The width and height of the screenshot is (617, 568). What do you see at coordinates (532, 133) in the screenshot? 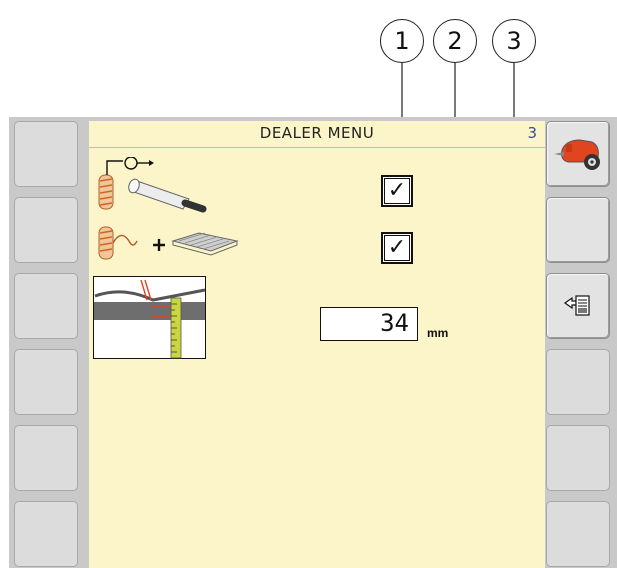
I see `page-number: 3` at bounding box center [532, 133].